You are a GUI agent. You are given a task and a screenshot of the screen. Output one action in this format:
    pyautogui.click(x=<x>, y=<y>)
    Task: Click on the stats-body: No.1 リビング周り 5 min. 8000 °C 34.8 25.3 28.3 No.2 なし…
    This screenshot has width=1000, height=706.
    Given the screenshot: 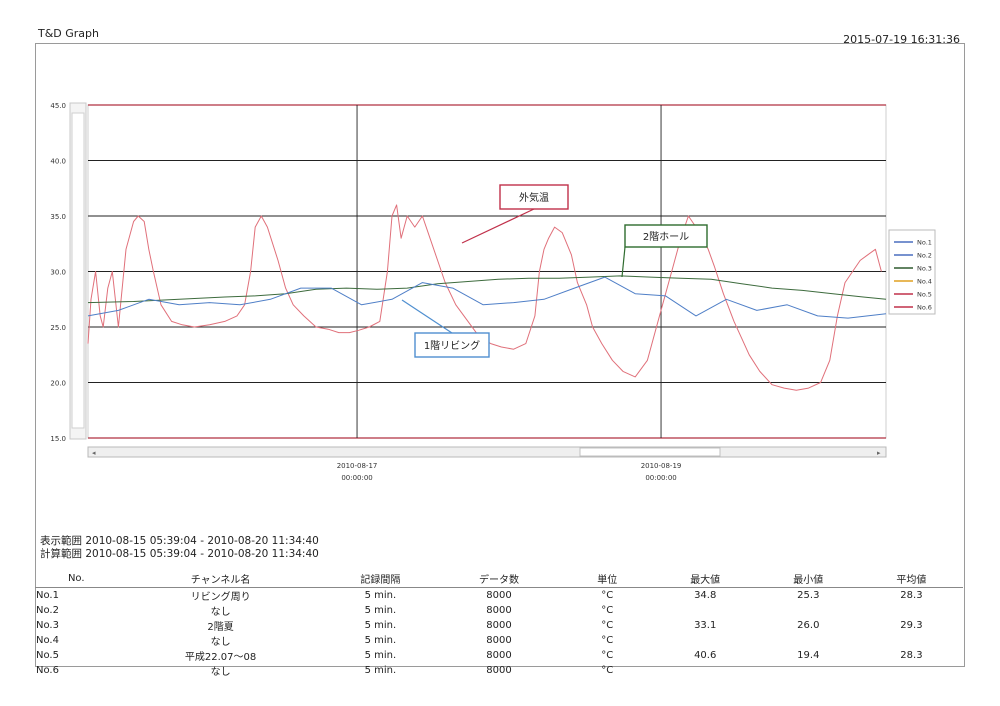 What is the action you would take?
    pyautogui.click(x=499, y=633)
    